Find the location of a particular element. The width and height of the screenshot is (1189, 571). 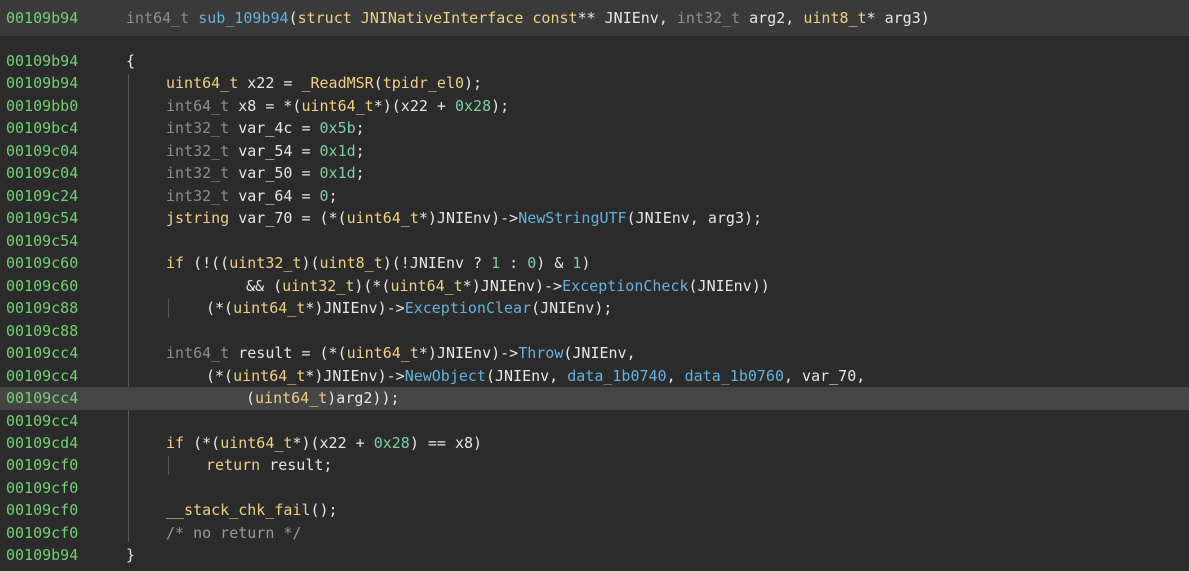

code-token: ); is located at coordinates (473, 83).